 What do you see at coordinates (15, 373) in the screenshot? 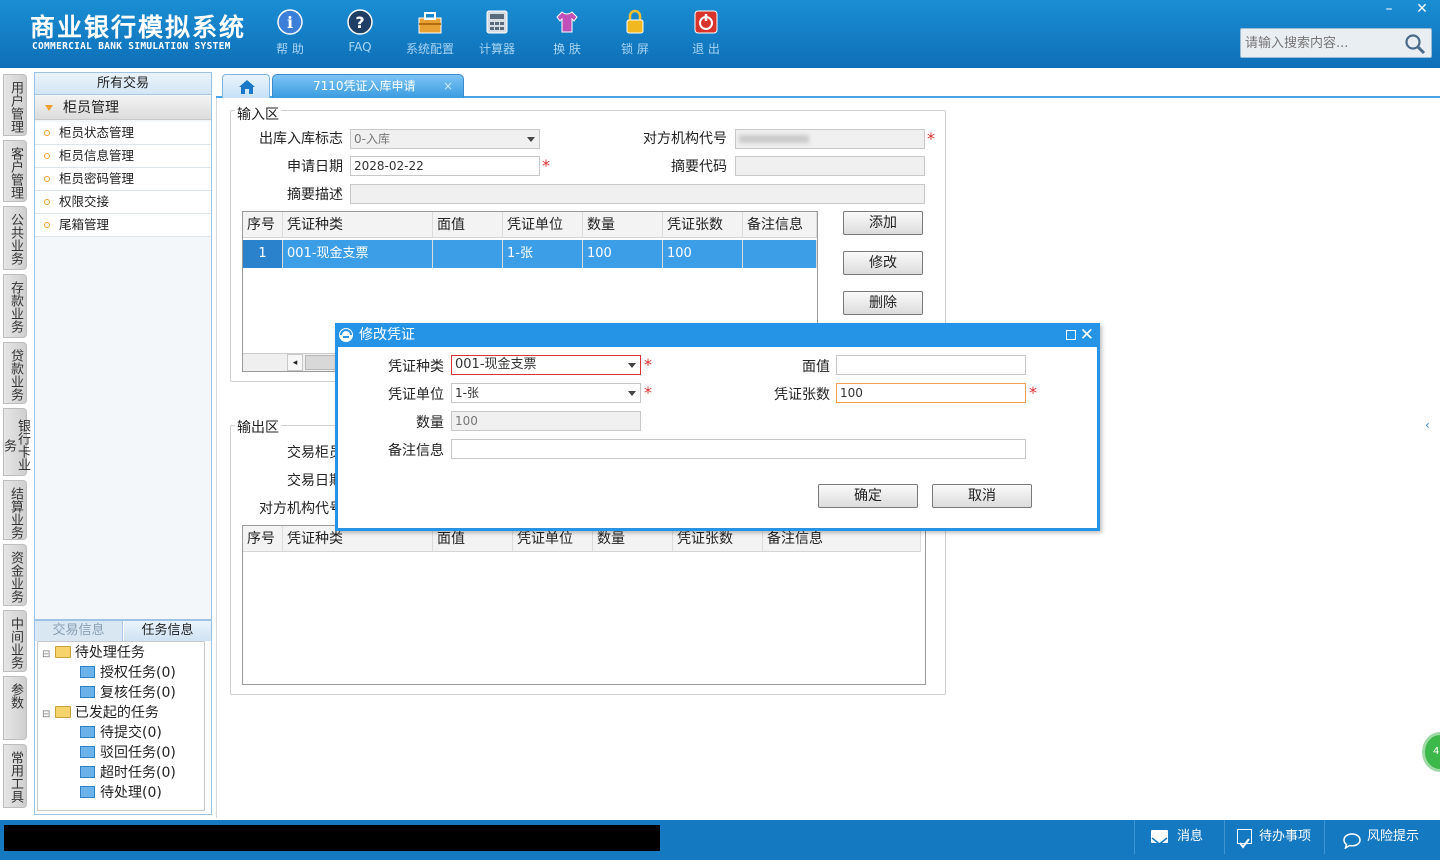
I see `tab-loan-business: 贷款业务` at bounding box center [15, 373].